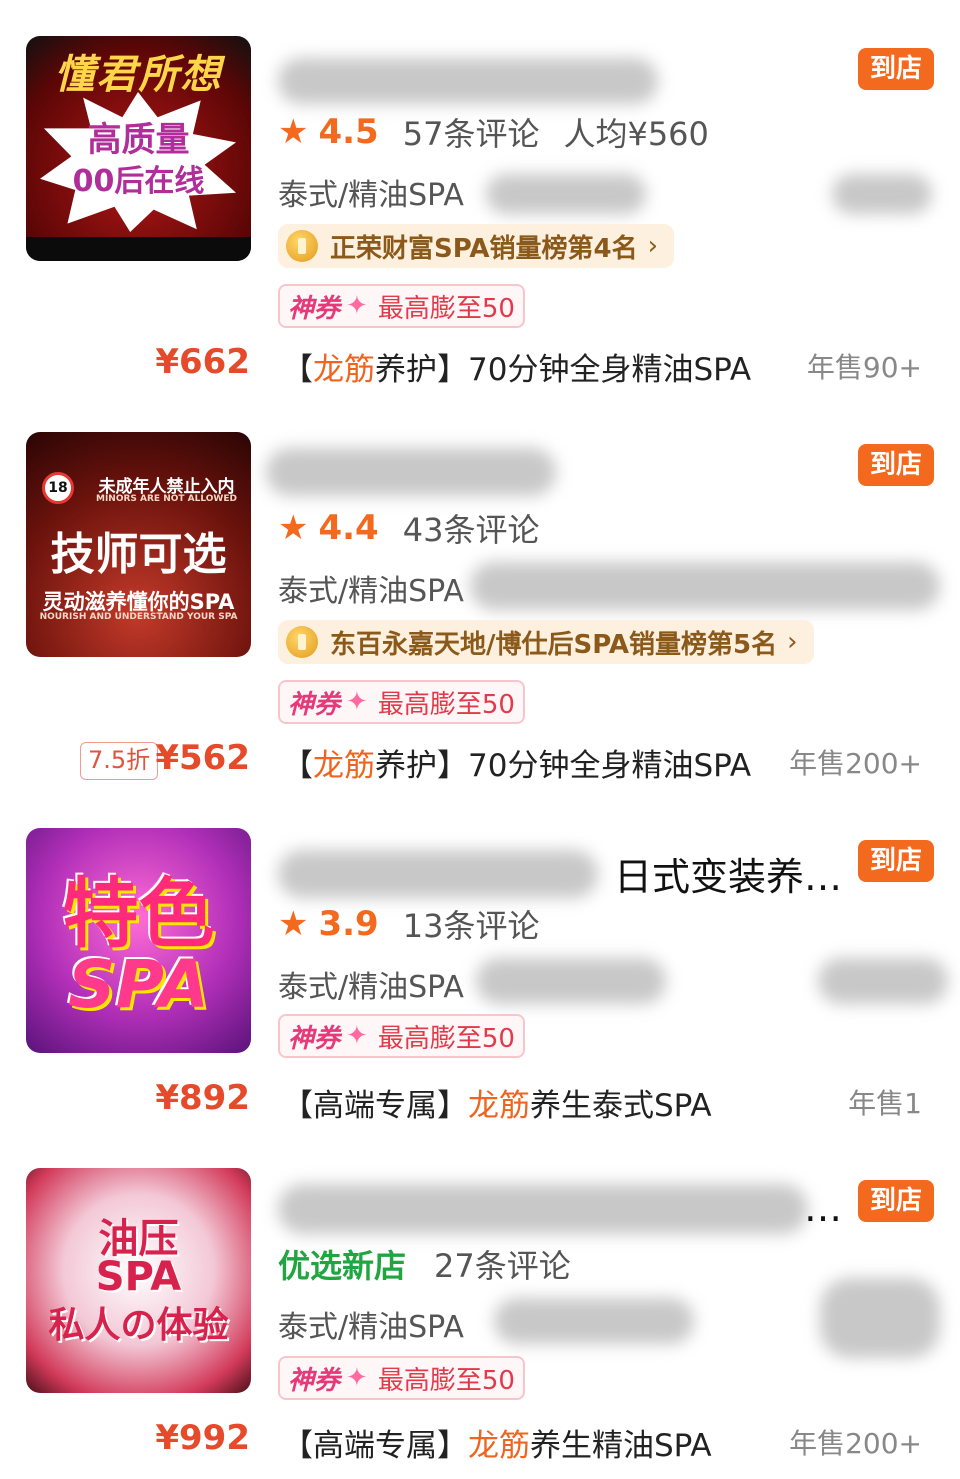  Describe the element at coordinates (342, 1266) in the screenshot. I see `new-shop-label: 优选新店` at that location.